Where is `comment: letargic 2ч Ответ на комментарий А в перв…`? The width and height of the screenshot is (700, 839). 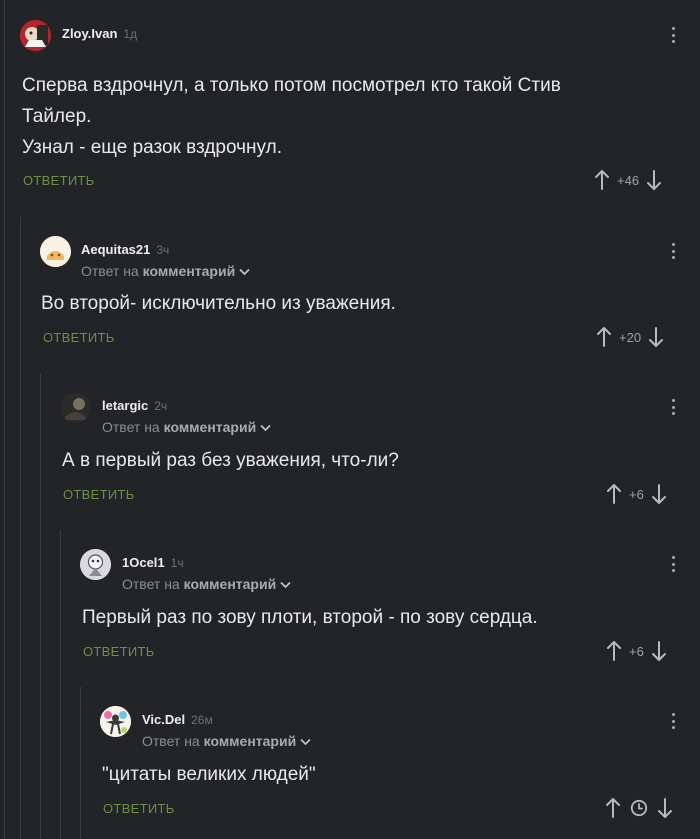
comment: letargic 2ч Ответ на комментарий А в перв… is located at coordinates (380, 457).